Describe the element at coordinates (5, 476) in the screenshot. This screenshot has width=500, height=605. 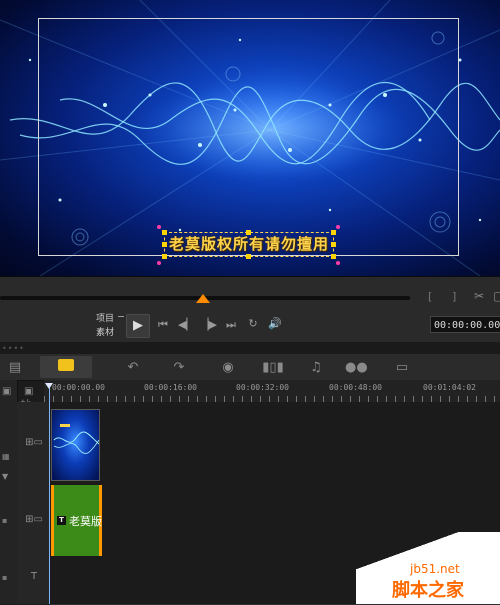
I see `chevron-down-icon: ▼` at that location.